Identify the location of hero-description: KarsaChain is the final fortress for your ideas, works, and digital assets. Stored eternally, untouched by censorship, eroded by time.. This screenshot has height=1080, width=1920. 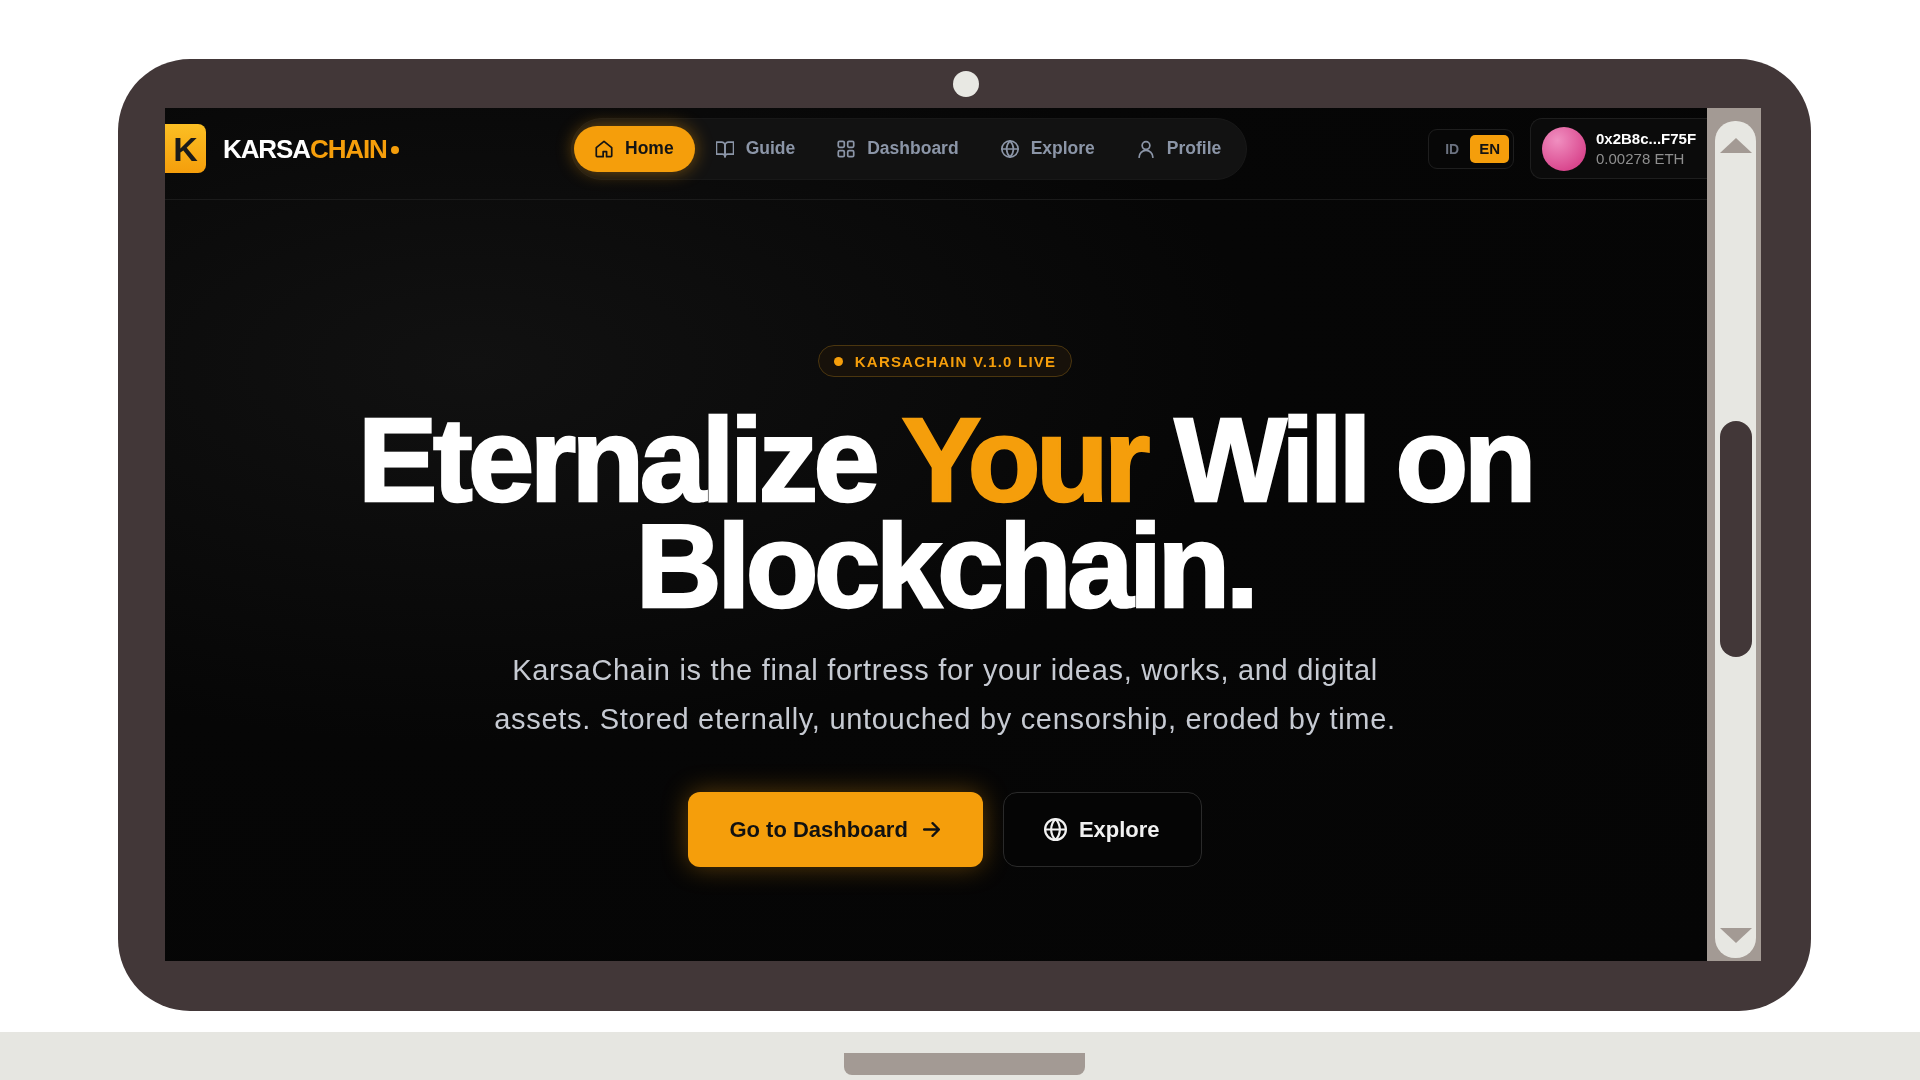
(945, 695).